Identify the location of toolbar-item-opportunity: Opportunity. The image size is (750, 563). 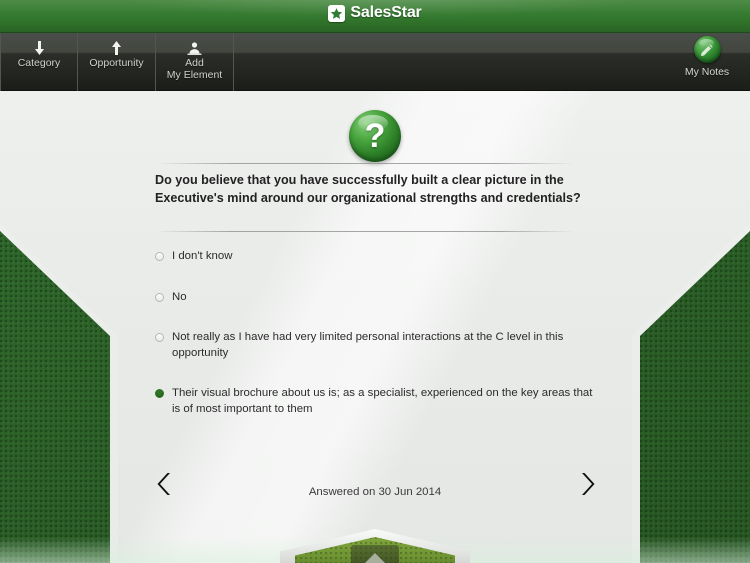
(117, 62).